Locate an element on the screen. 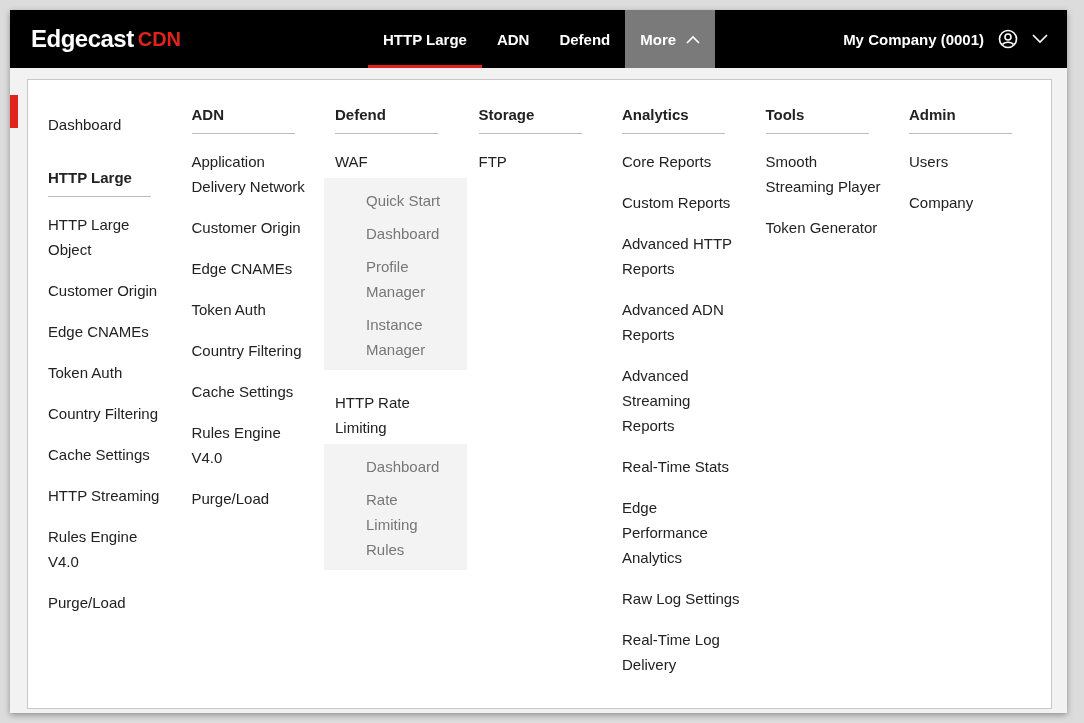 The image size is (1084, 723). menu-link: HTTP Rate Limiting is located at coordinates (397, 415).